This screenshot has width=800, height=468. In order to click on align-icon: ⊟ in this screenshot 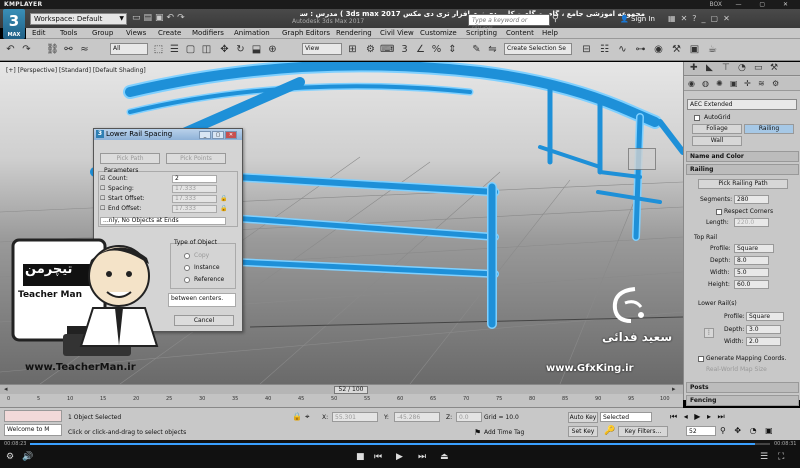, I will do `click(586, 49)`.